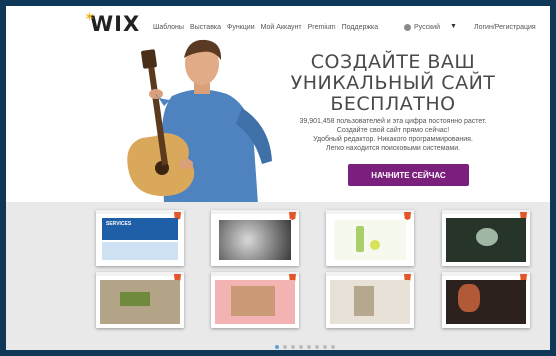 The height and width of the screenshot is (356, 556). Describe the element at coordinates (407, 27) in the screenshot. I see `globe-icon` at that location.